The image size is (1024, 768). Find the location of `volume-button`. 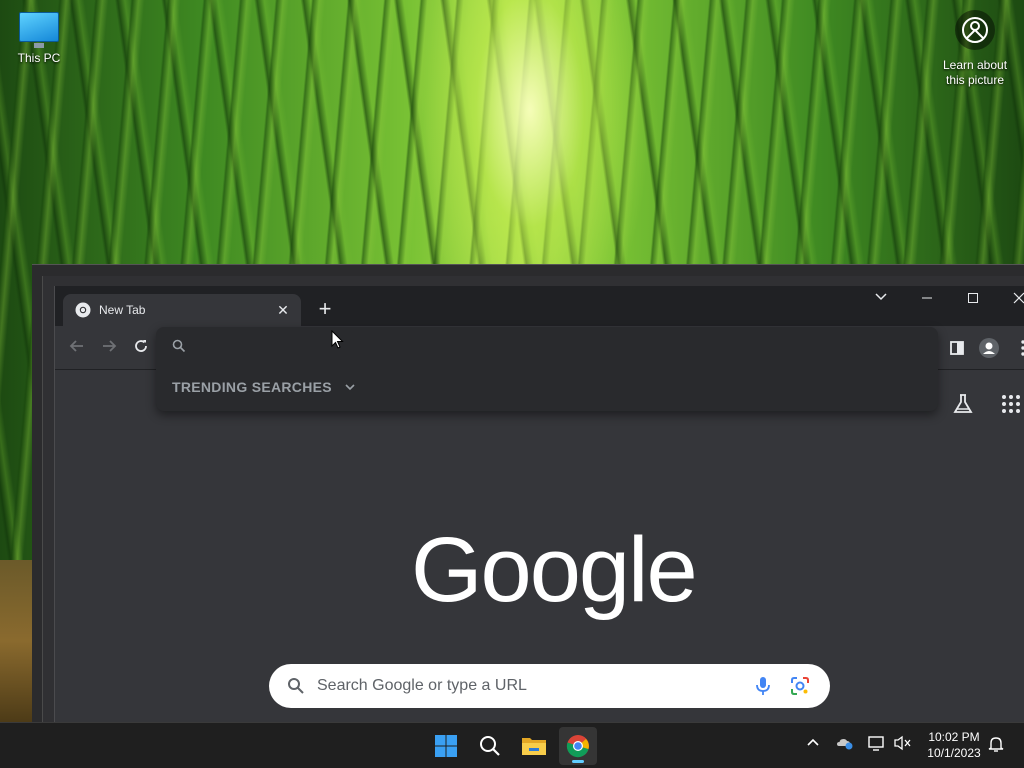

volume-button is located at coordinates (903, 744).